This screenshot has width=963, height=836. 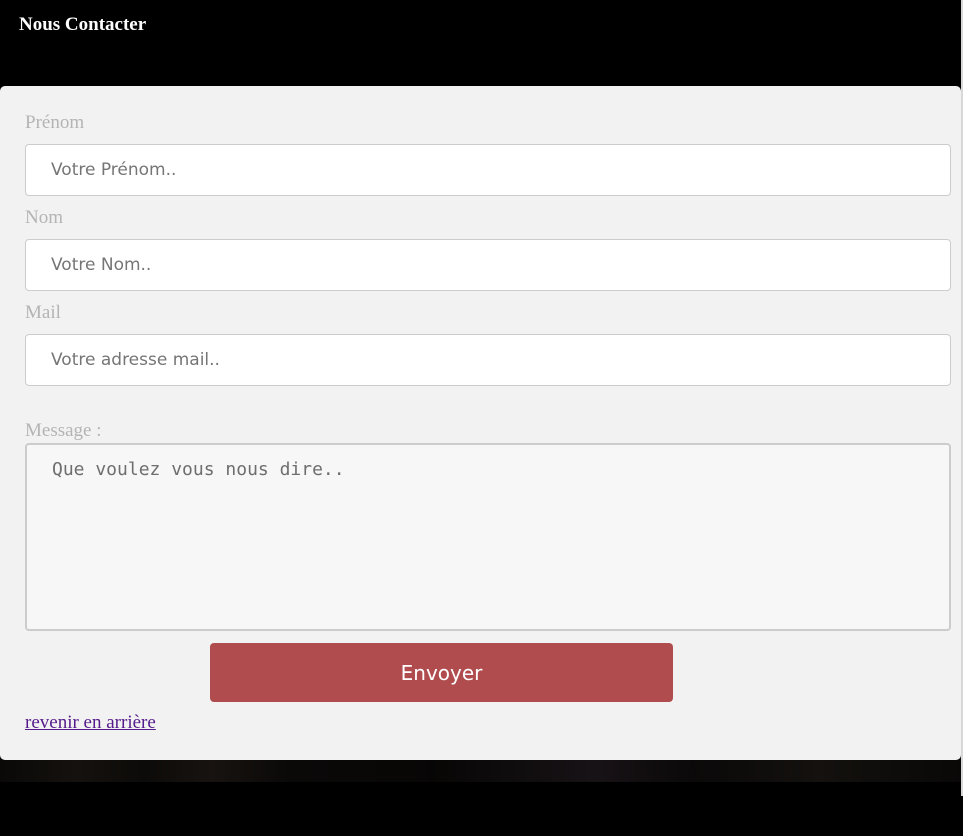 I want to click on back-link: revenir en arrière, so click(x=90, y=723).